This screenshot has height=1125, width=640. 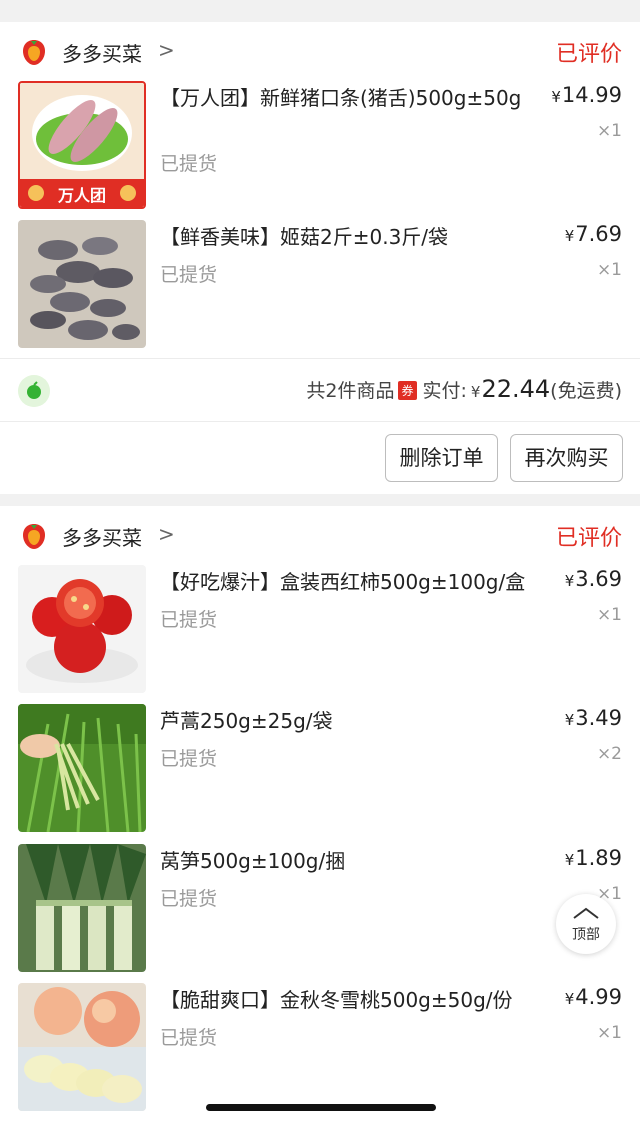 What do you see at coordinates (598, 858) in the screenshot?
I see `price-value: 1.89` at bounding box center [598, 858].